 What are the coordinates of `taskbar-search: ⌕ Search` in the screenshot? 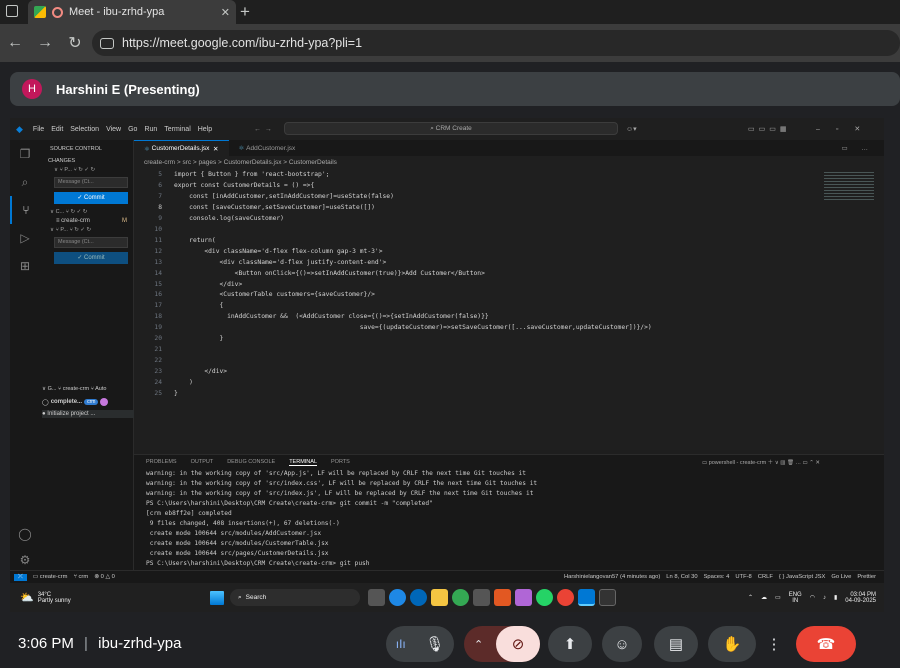 It's located at (295, 597).